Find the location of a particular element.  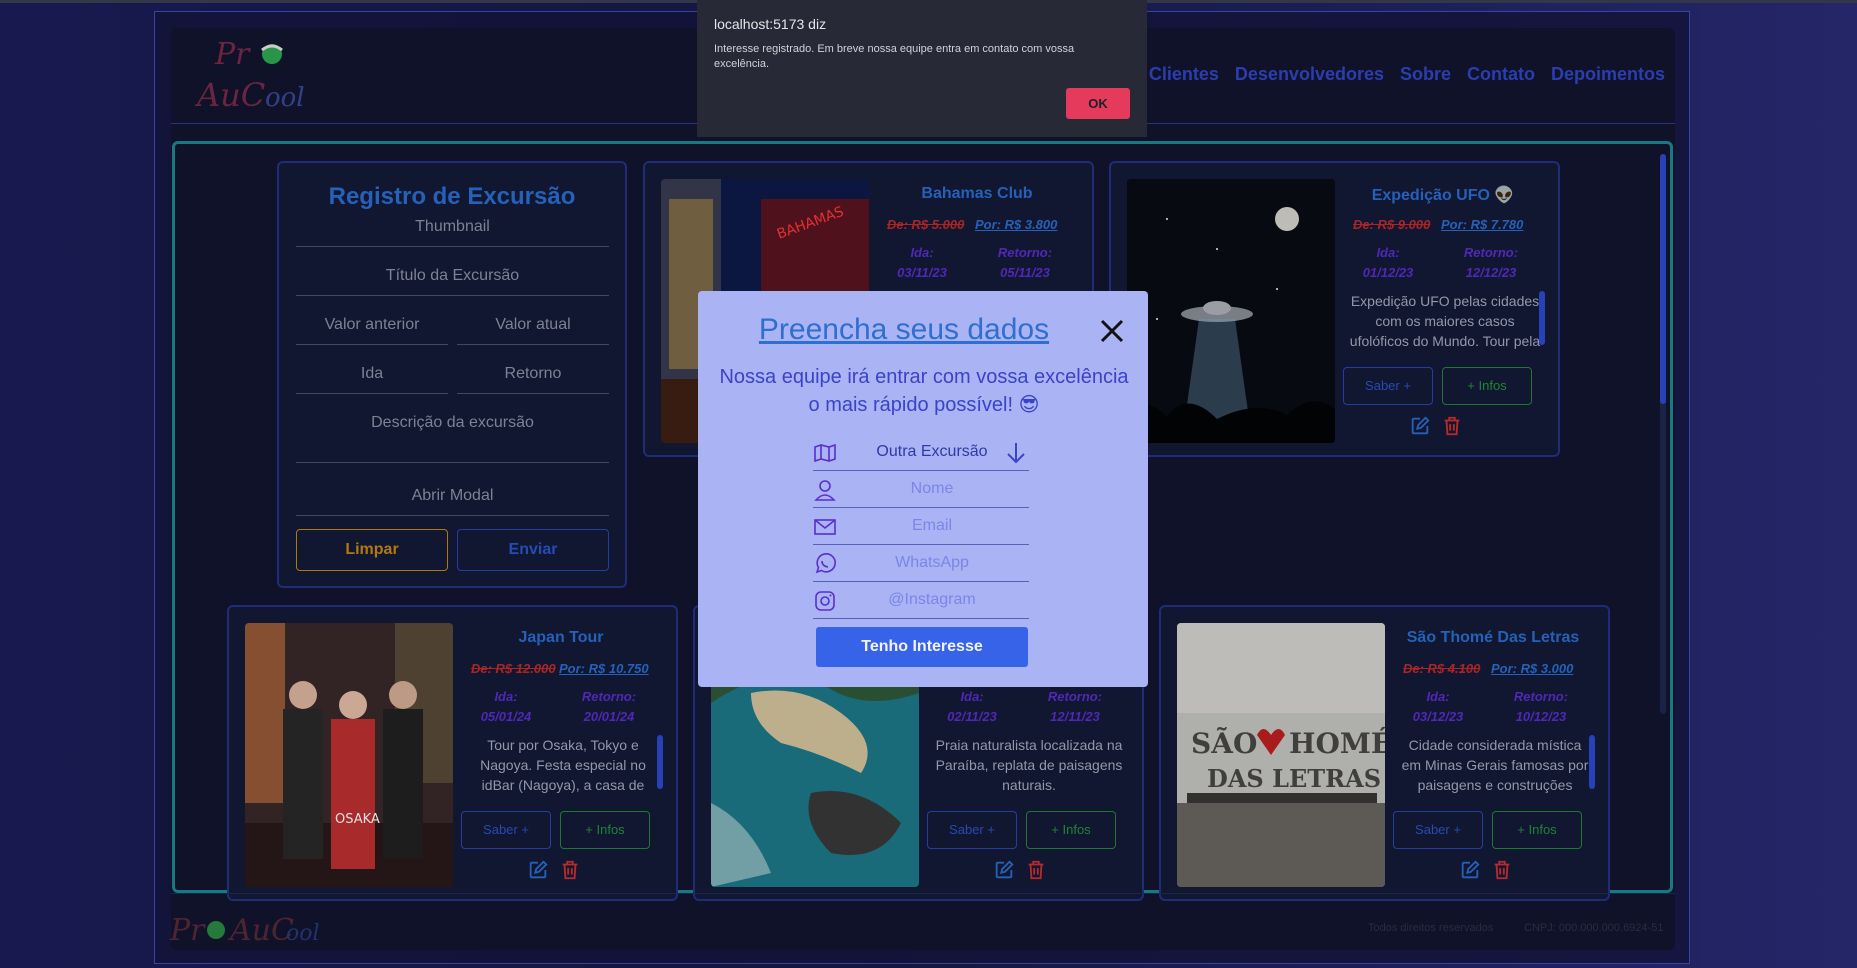

whatsapp-field: WhatsApp is located at coordinates (921, 566).